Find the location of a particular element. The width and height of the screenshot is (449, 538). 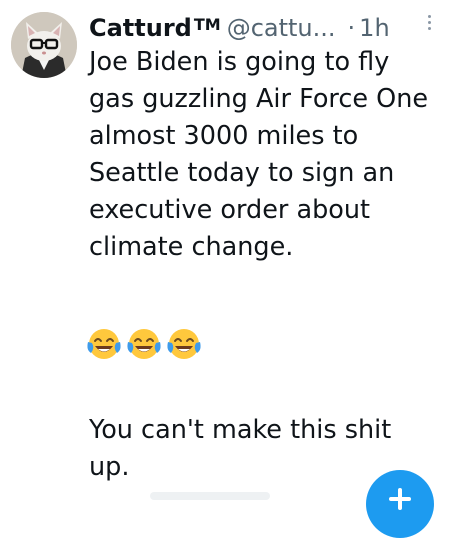

tweet-header: Catturd TM @cattu... · 1h is located at coordinates (239, 26).